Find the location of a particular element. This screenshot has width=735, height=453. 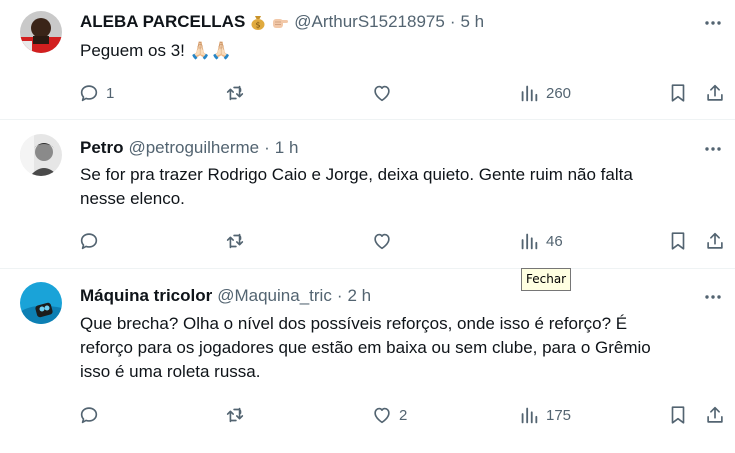

user-handle: @ArthurS15218975 is located at coordinates (369, 22).